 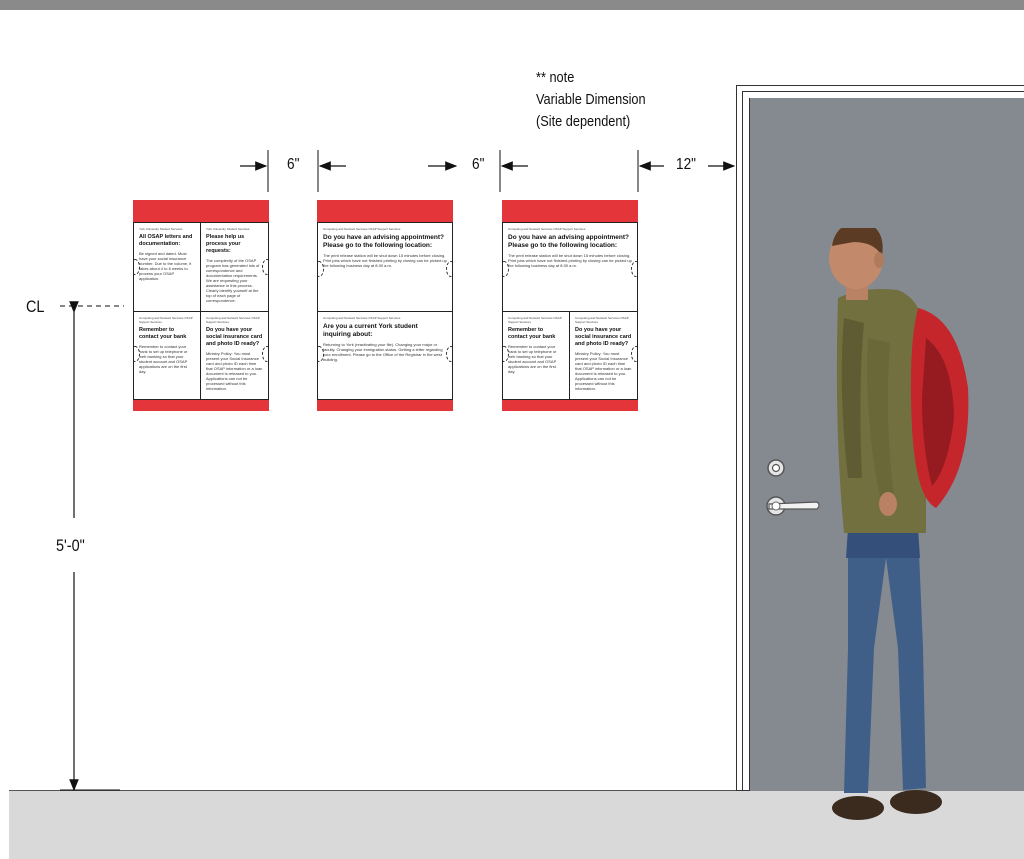 I want to click on dimension-label-gap-2: 6", so click(x=478, y=164).